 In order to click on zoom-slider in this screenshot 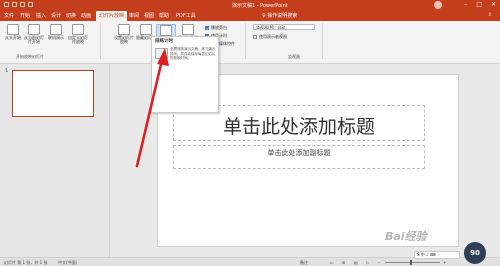, I will do `click(412, 262)`.